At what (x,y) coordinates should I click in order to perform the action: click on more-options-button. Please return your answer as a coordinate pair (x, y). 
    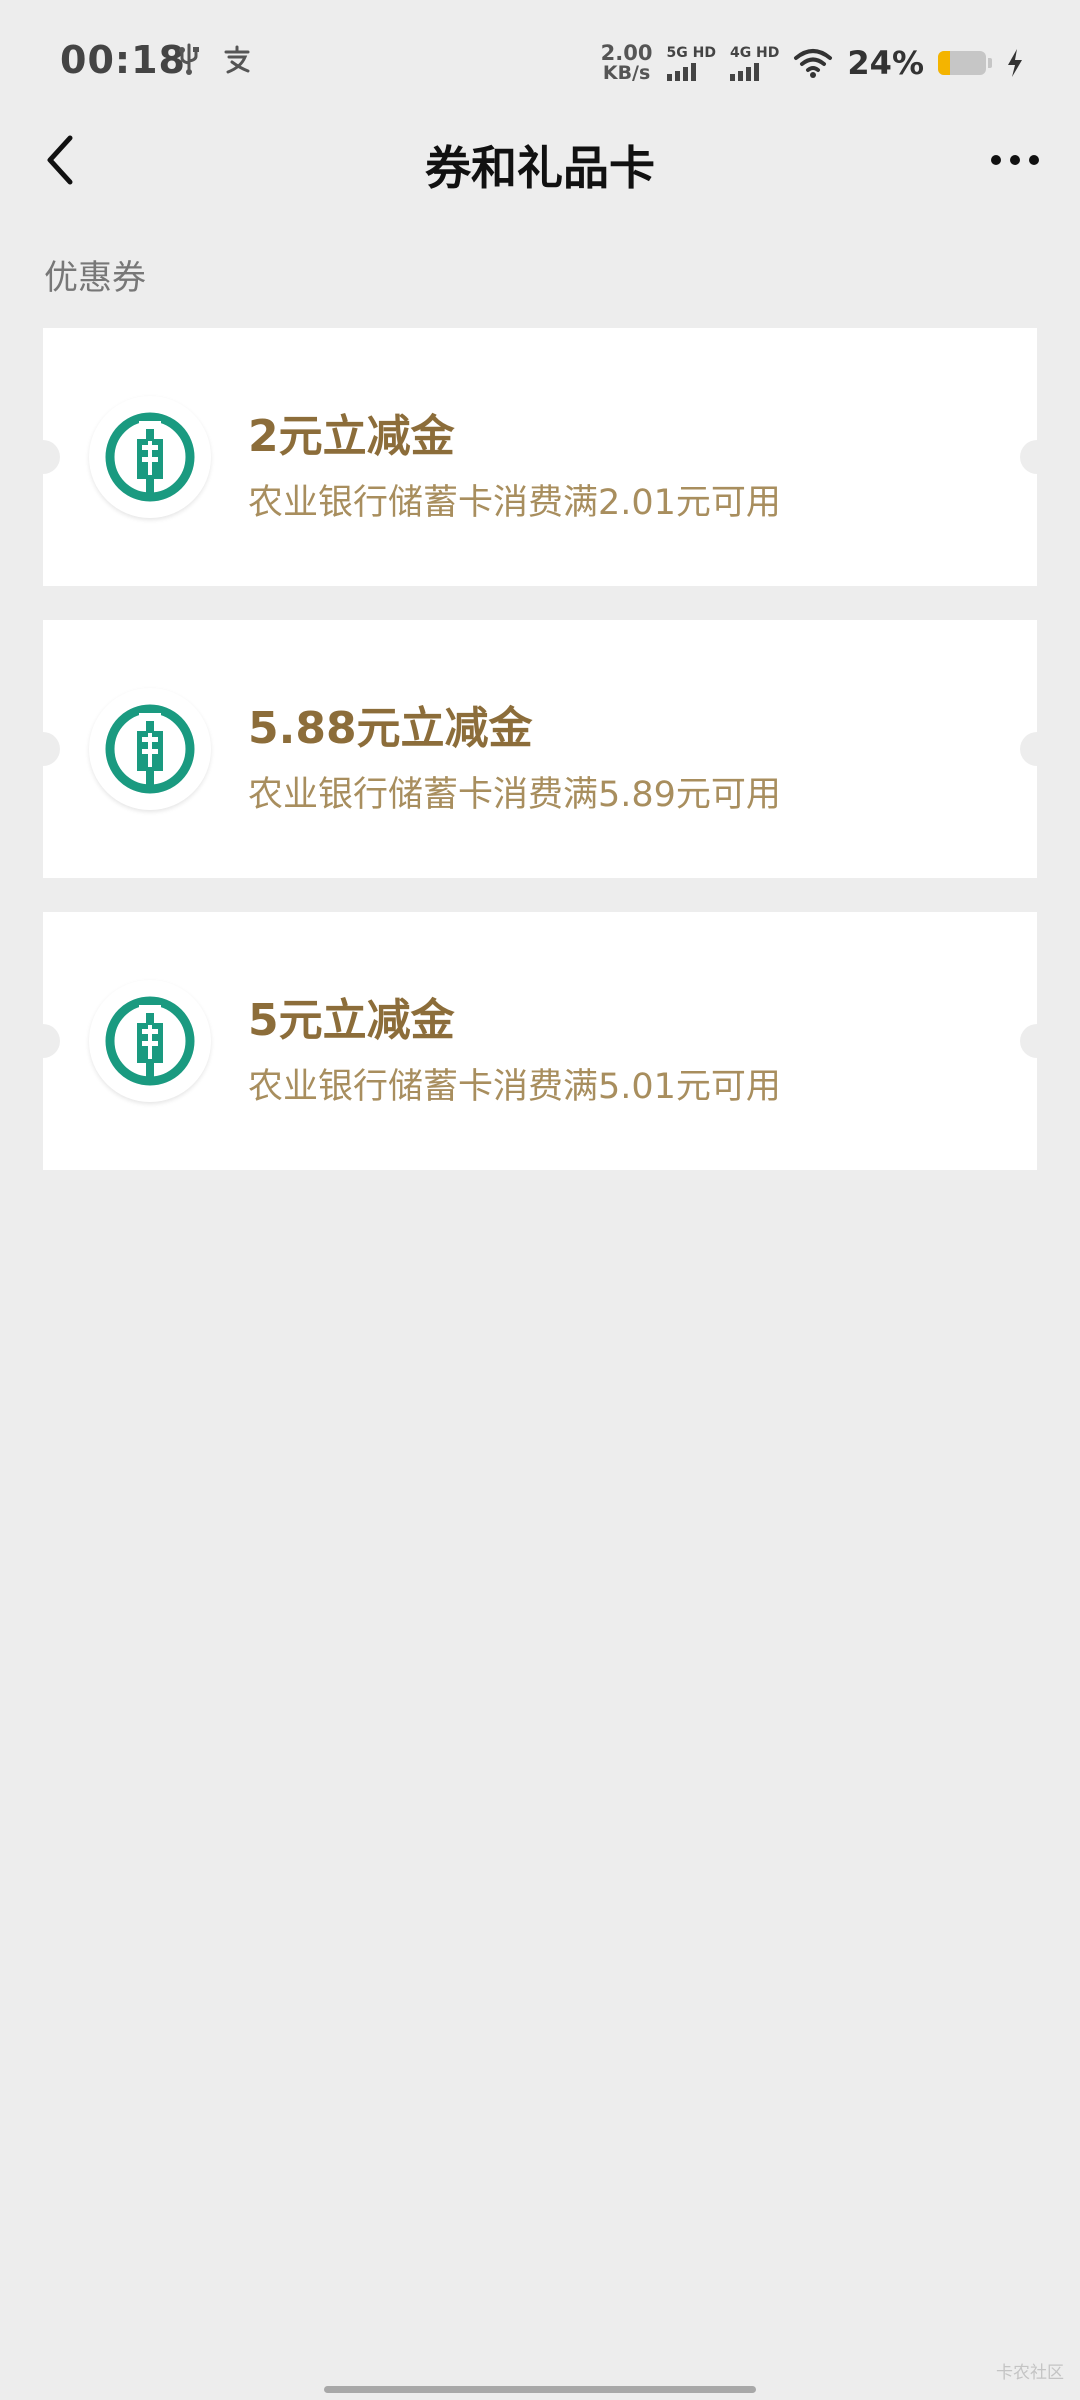
    Looking at the image, I should click on (1015, 160).